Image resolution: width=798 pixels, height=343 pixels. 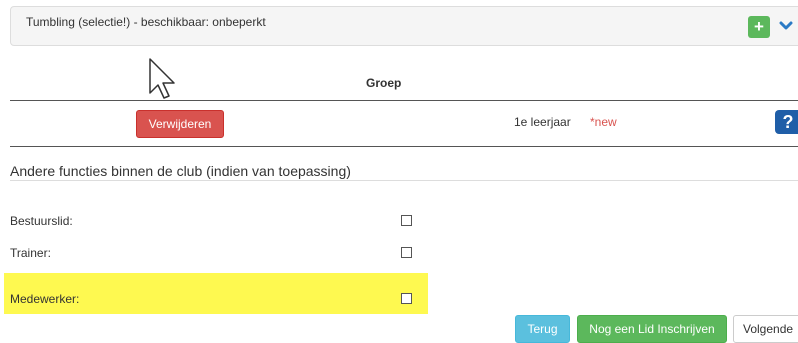 I want to click on delete-button: Verwijderen, so click(x=180, y=124).